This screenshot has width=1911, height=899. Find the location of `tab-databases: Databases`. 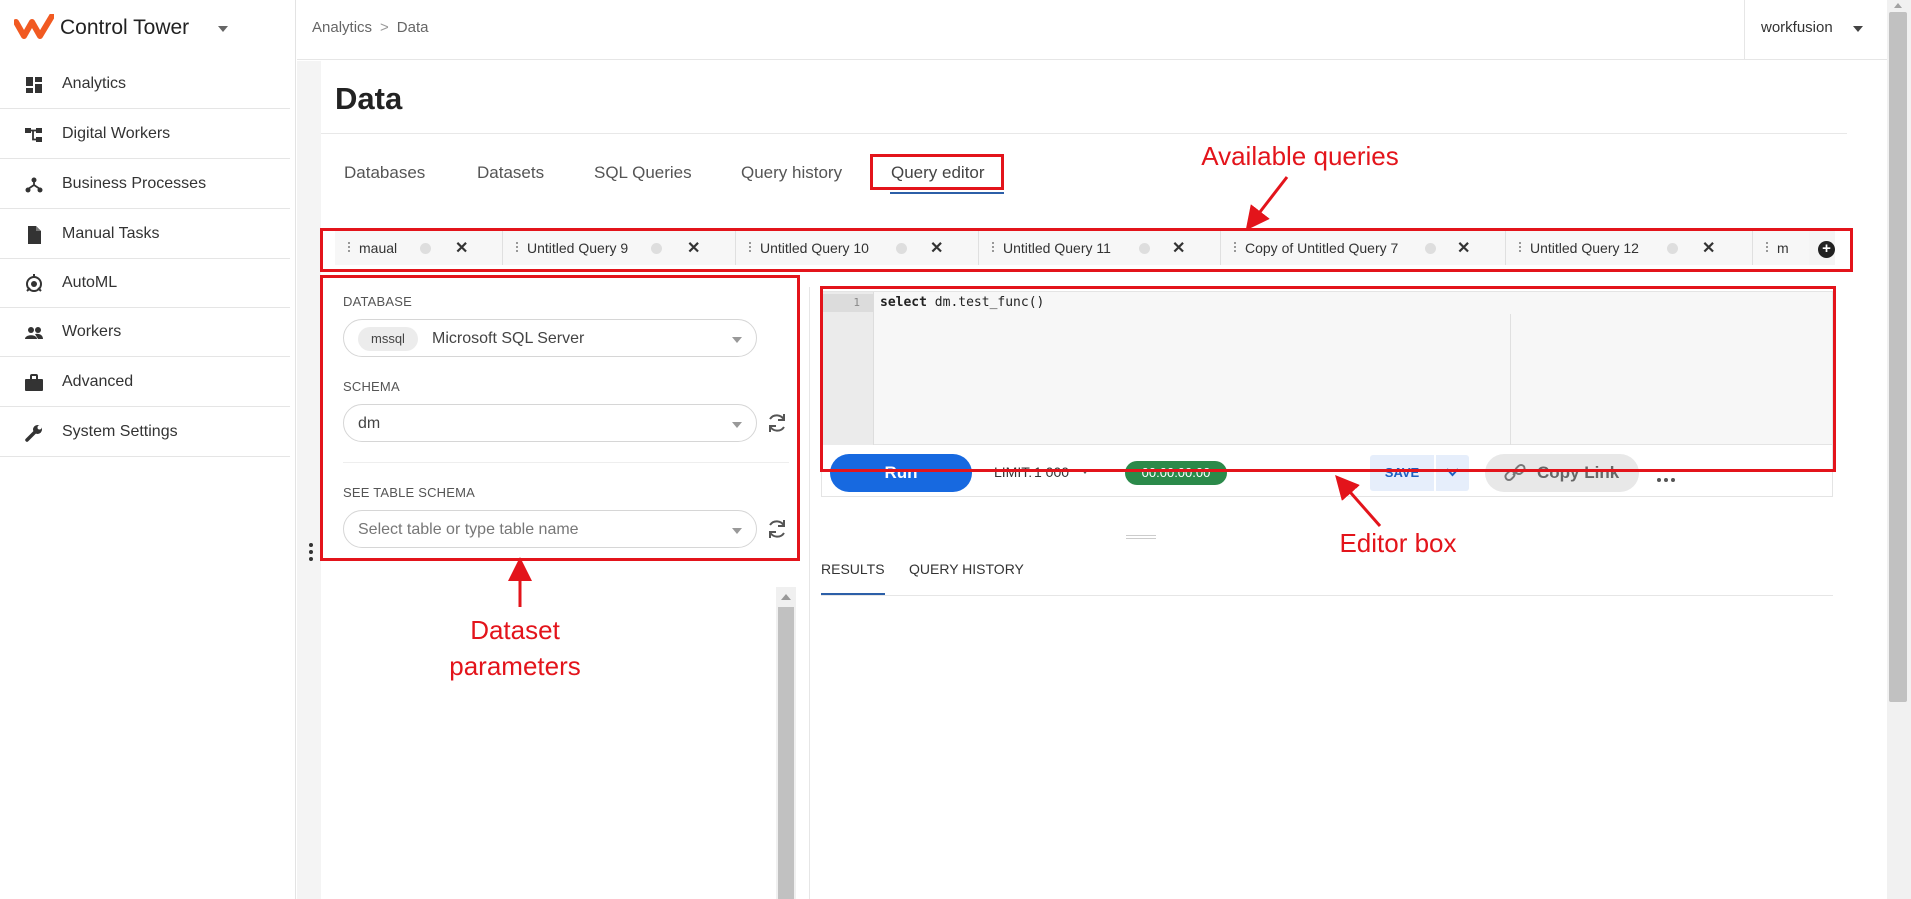

tab-databases: Databases is located at coordinates (384, 173).